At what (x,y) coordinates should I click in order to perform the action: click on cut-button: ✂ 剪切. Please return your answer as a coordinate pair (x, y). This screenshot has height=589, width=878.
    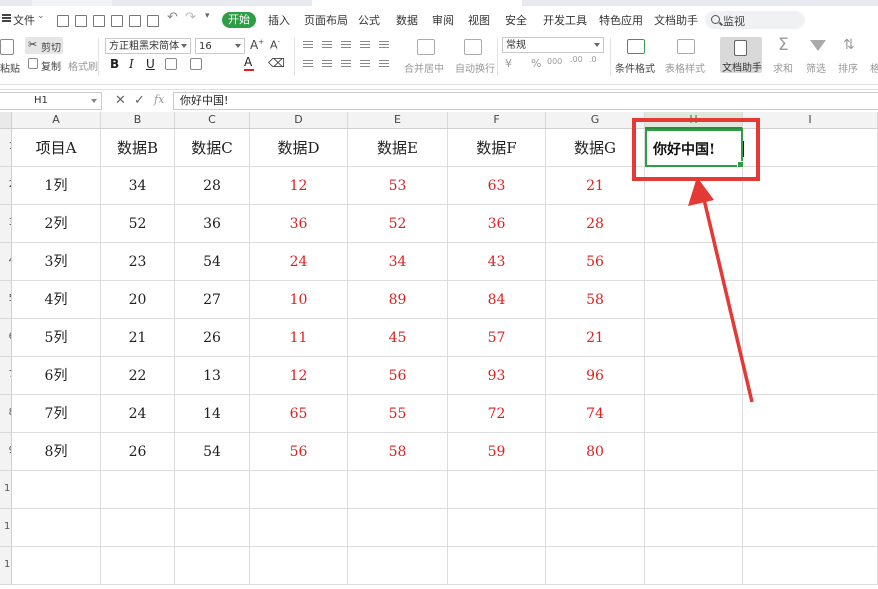
    Looking at the image, I should click on (44, 45).